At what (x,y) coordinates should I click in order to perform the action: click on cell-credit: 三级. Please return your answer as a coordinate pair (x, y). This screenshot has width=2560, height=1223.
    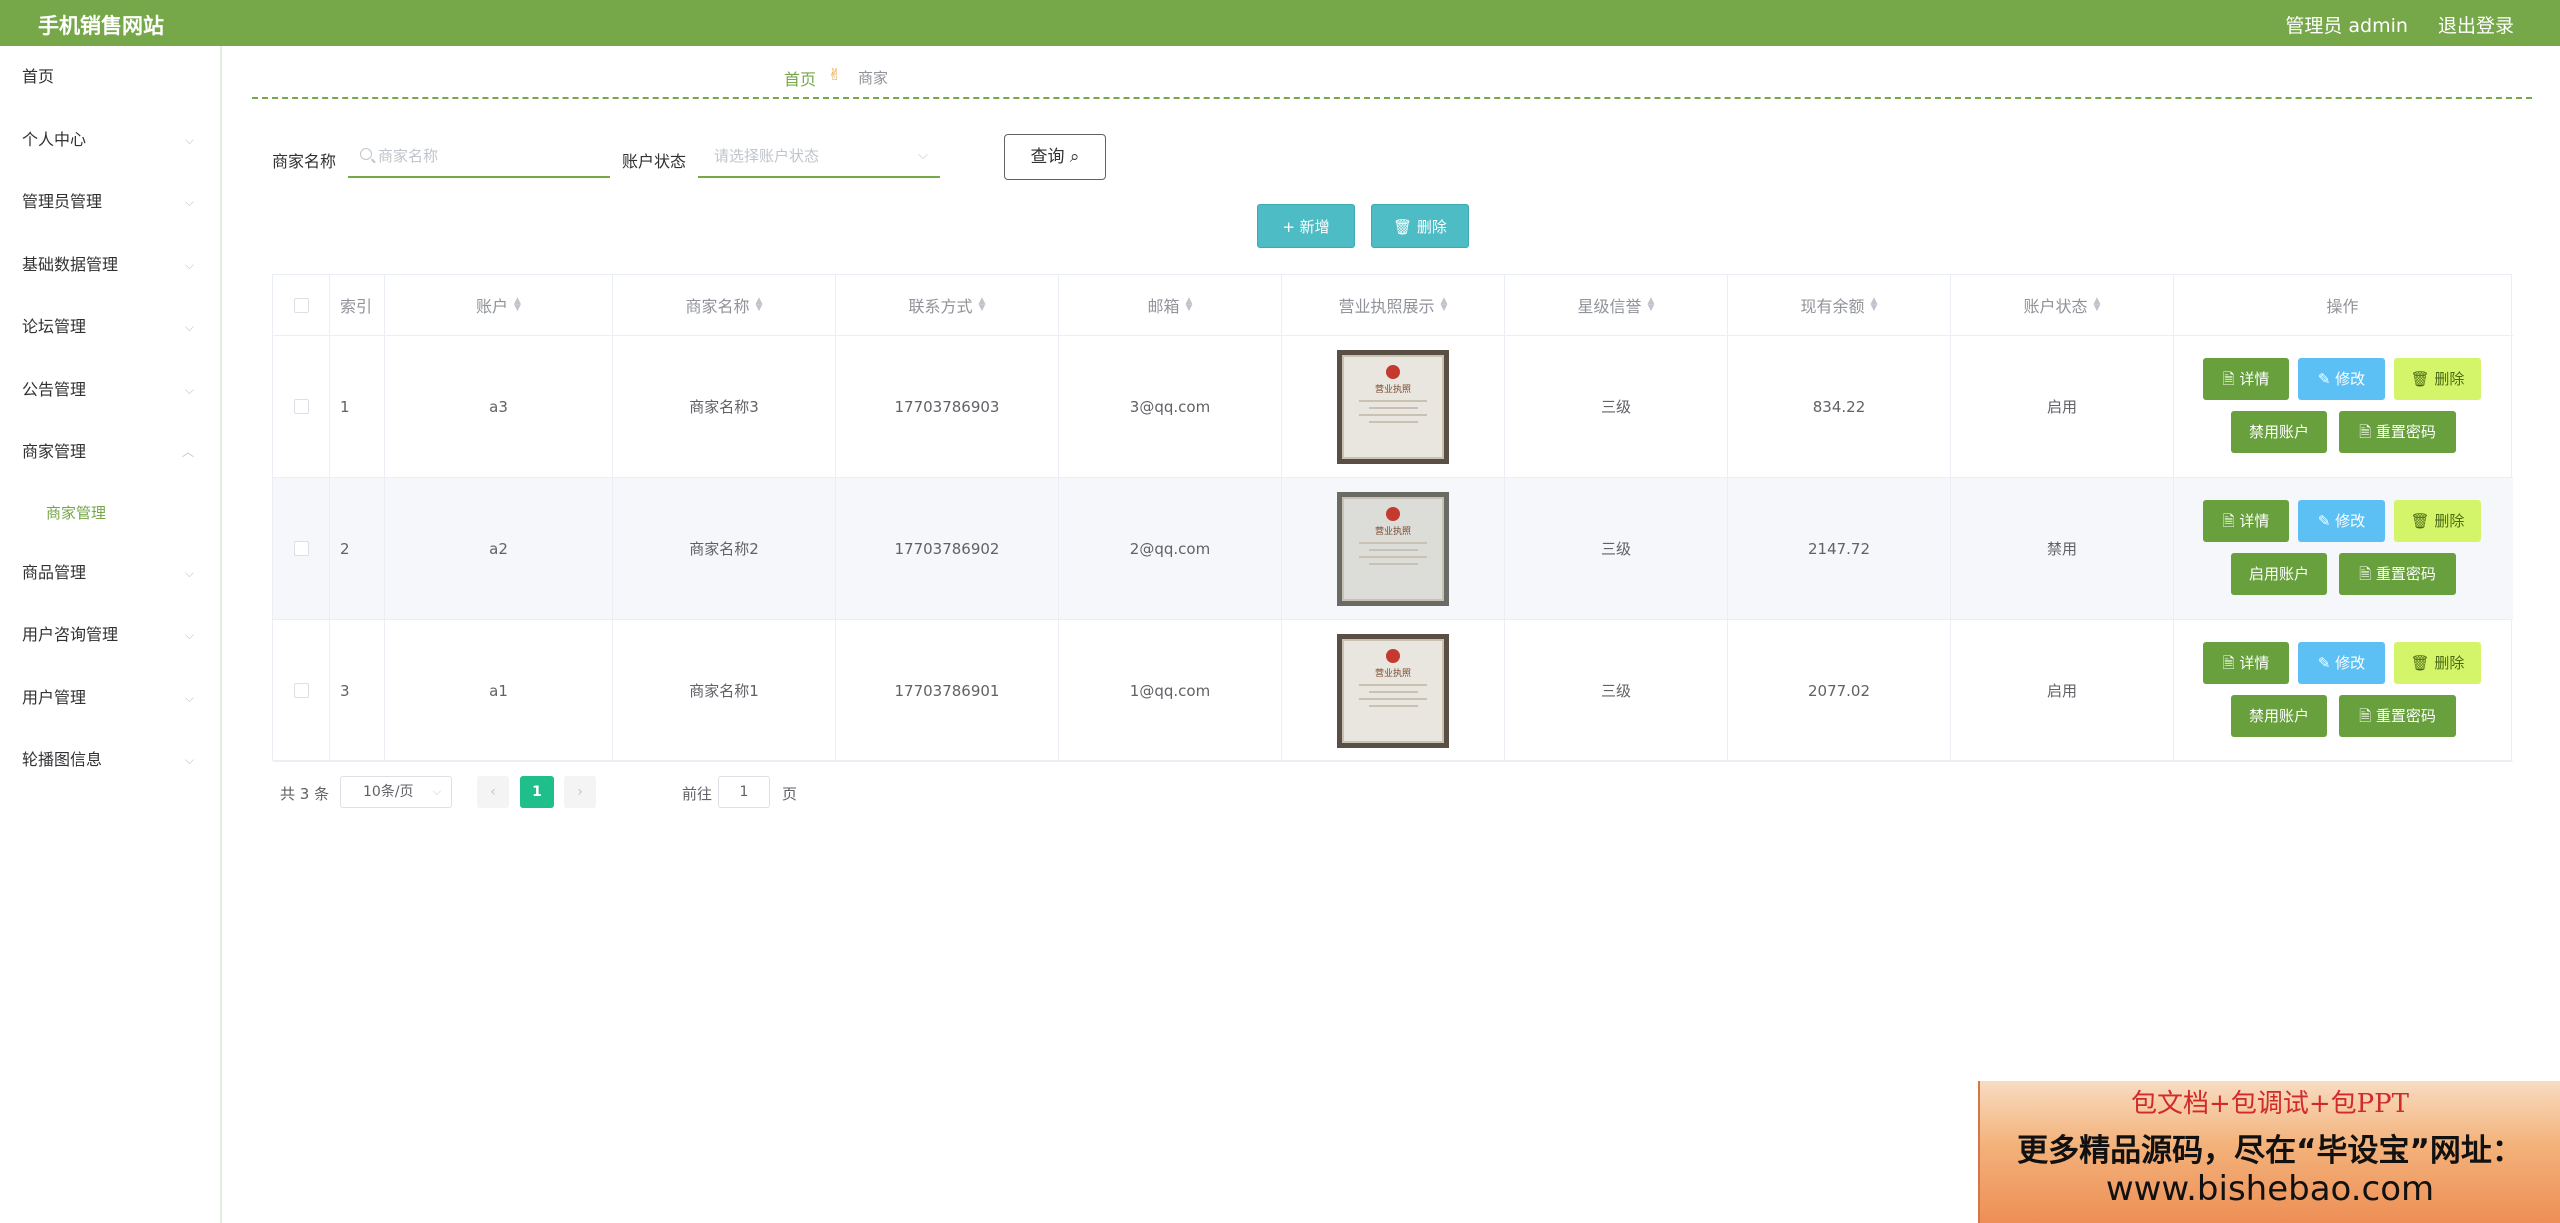
    Looking at the image, I should click on (1616, 690).